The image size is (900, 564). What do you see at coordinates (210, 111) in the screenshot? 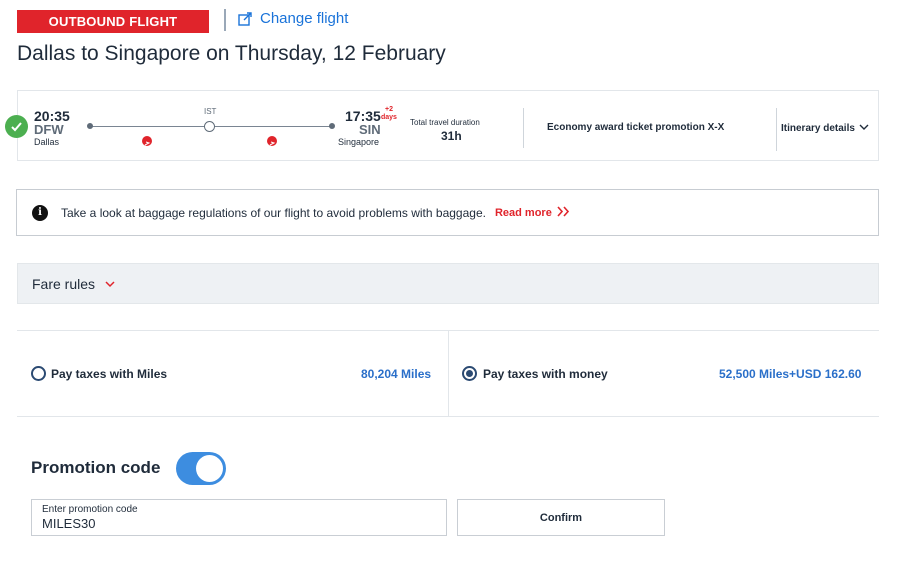
I see `stopover-code: IST` at bounding box center [210, 111].